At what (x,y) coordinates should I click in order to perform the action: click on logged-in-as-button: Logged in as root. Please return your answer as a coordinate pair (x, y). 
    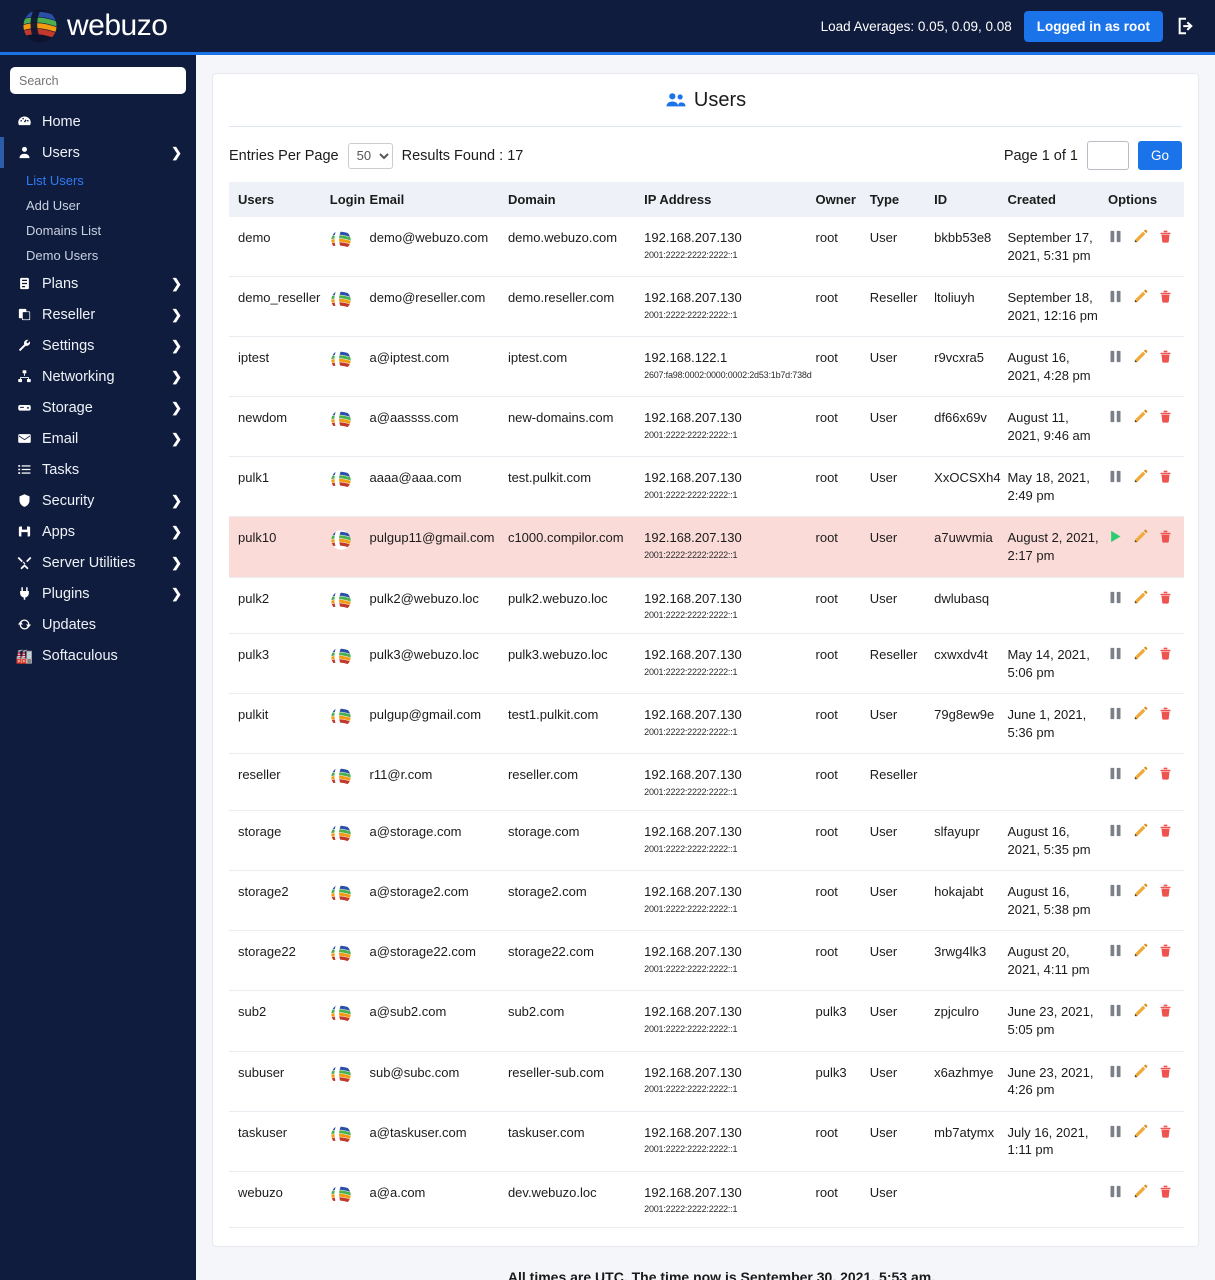
    Looking at the image, I should click on (1093, 26).